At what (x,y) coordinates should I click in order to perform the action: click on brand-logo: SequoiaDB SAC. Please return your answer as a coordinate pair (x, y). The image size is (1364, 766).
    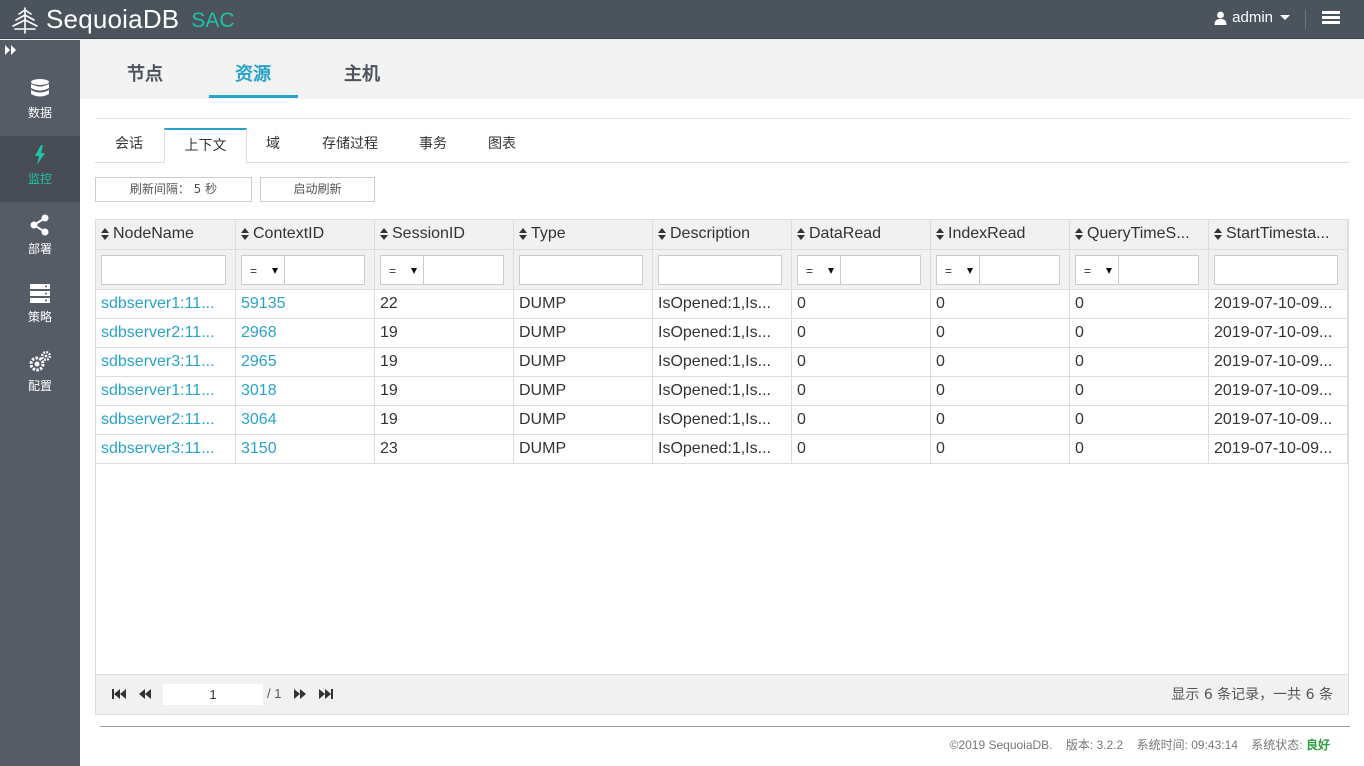
    Looking at the image, I should click on (122, 19).